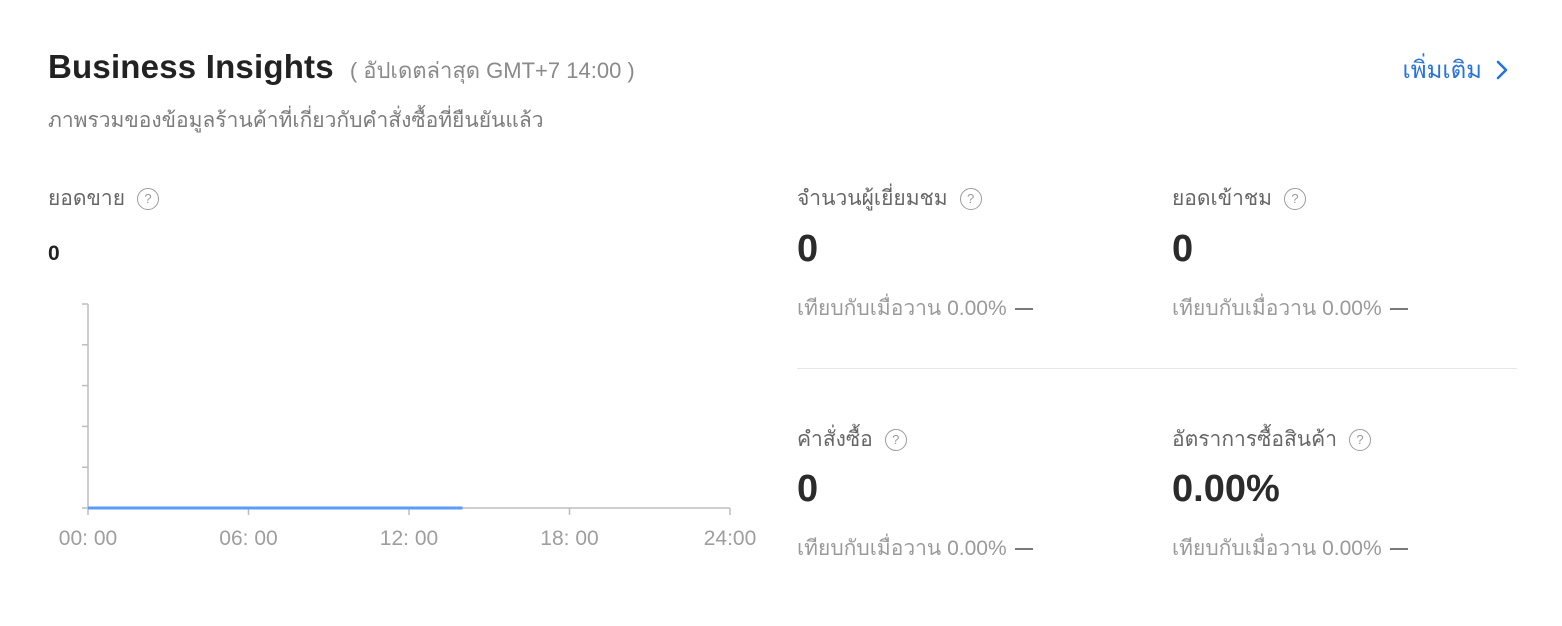 The width and height of the screenshot is (1562, 626). Describe the element at coordinates (492, 70) in the screenshot. I see `last-updated-text: ( อัปเดตล่าสุด GMT+7 14:00 )` at that location.